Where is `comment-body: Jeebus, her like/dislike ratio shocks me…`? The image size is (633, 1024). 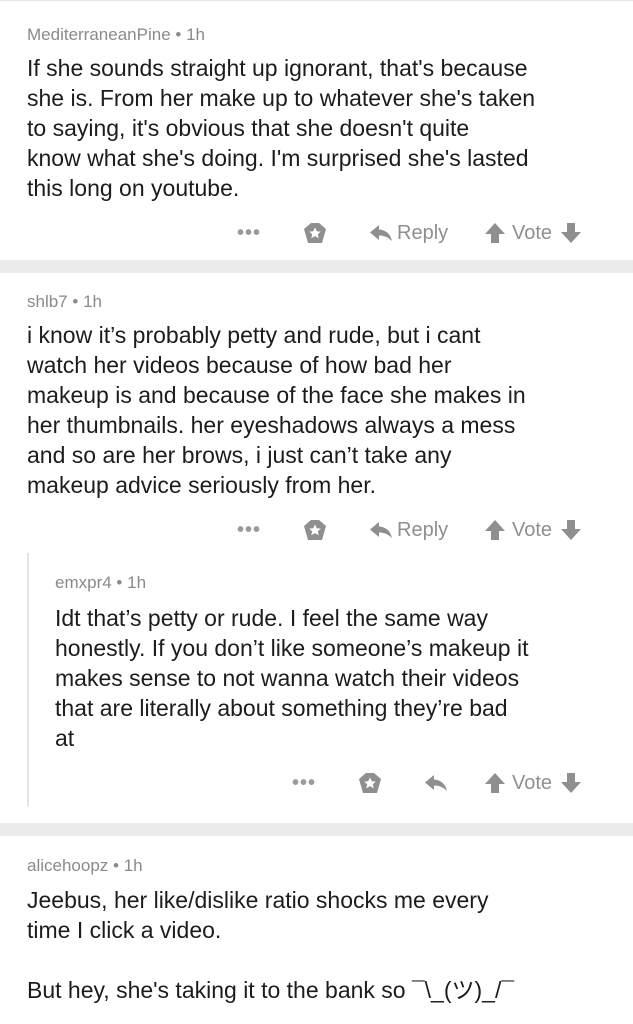 comment-body: Jeebus, her like/dislike ratio shocks me… is located at coordinates (271, 945).